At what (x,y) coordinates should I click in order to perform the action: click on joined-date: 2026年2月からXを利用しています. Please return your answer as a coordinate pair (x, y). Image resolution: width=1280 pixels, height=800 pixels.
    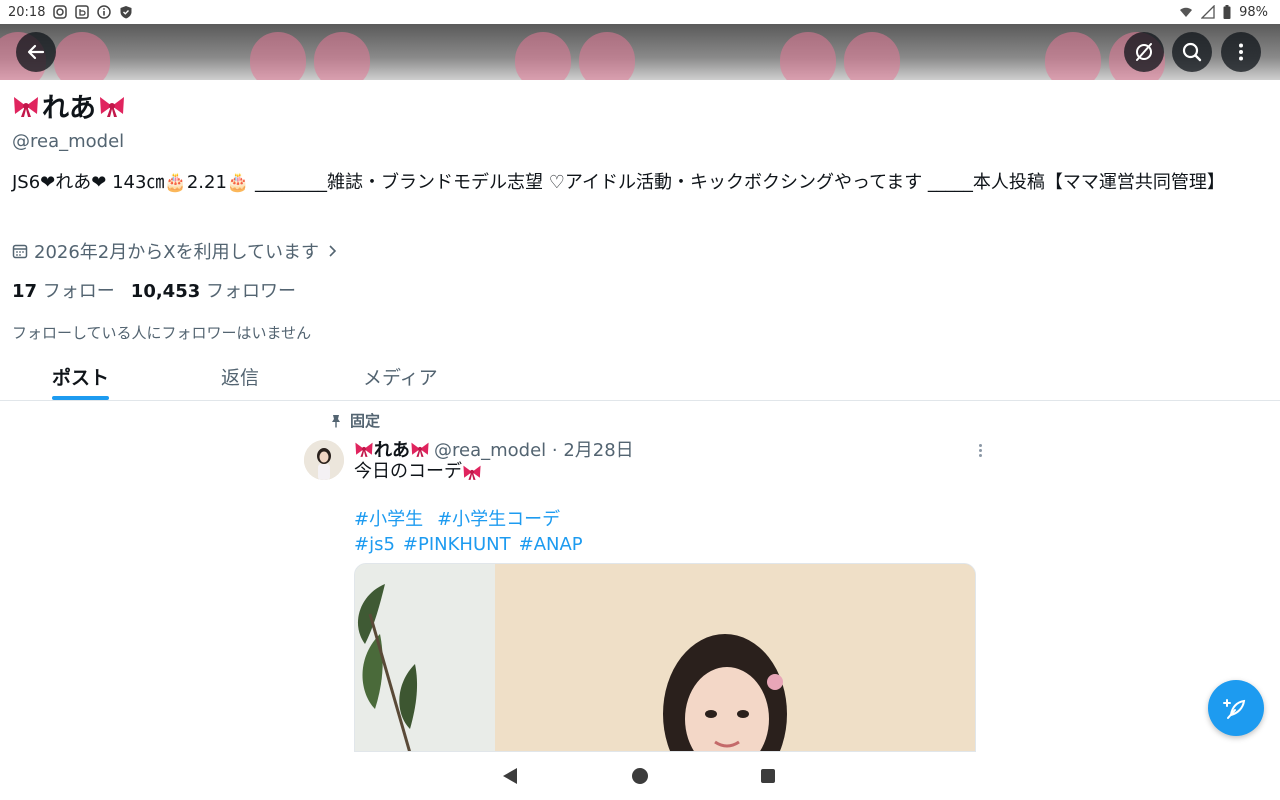
    Looking at the image, I should click on (175, 251).